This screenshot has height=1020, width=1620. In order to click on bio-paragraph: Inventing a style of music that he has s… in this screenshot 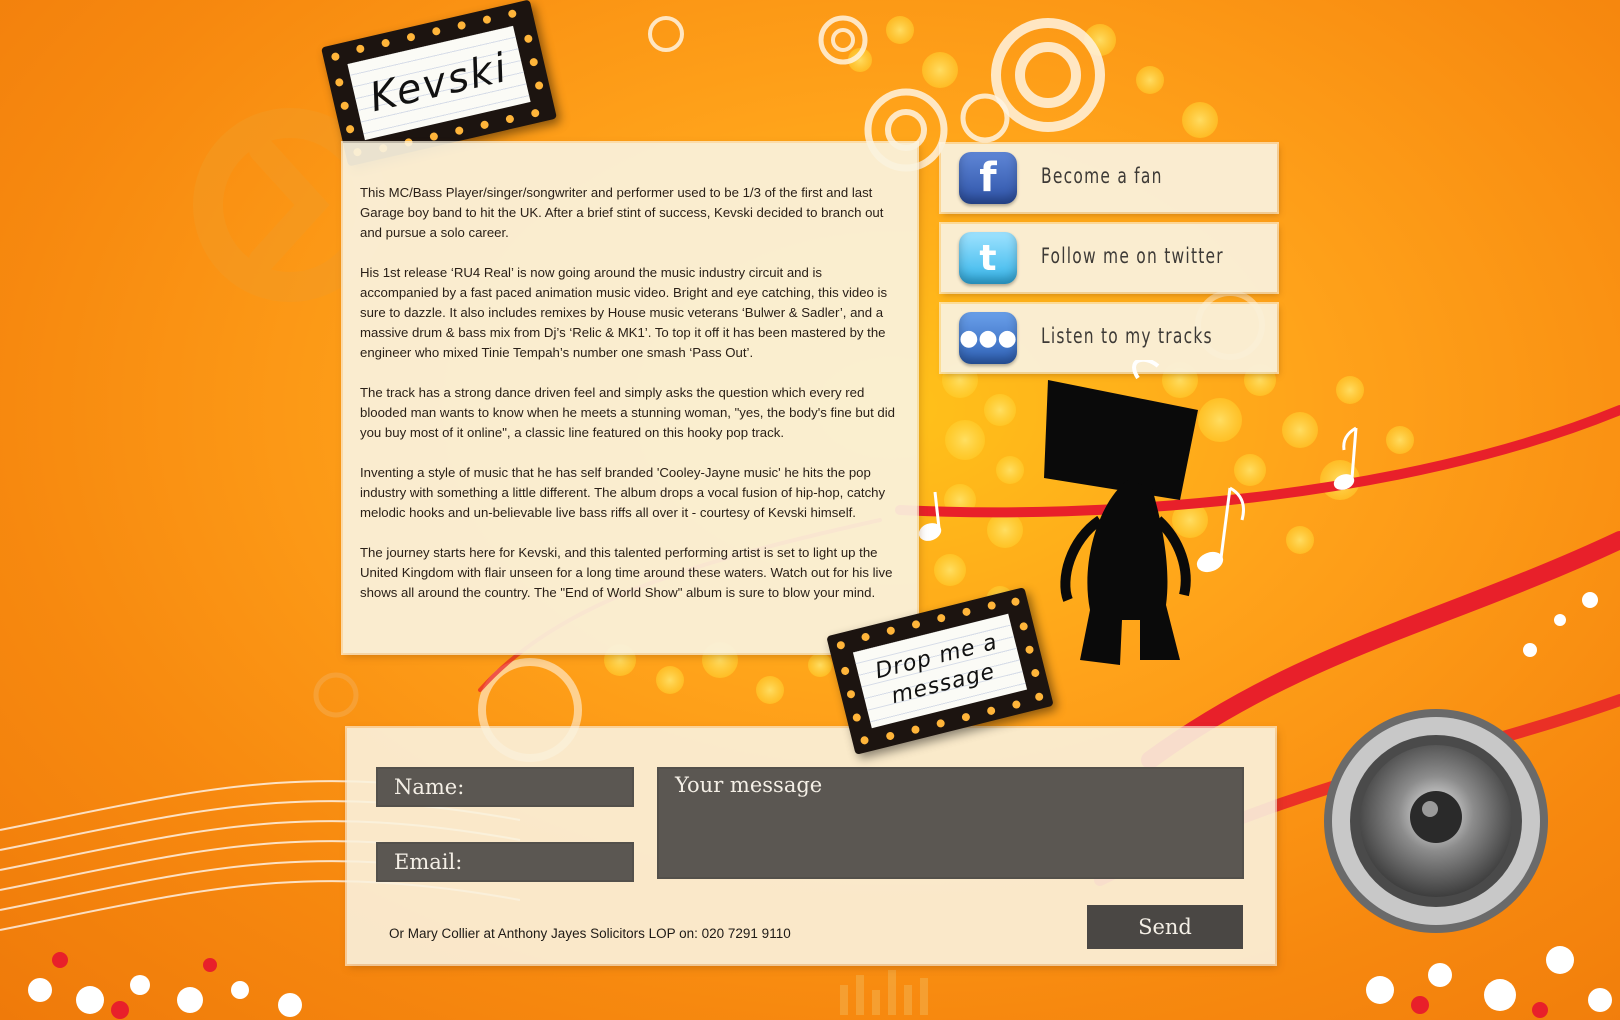, I will do `click(623, 492)`.